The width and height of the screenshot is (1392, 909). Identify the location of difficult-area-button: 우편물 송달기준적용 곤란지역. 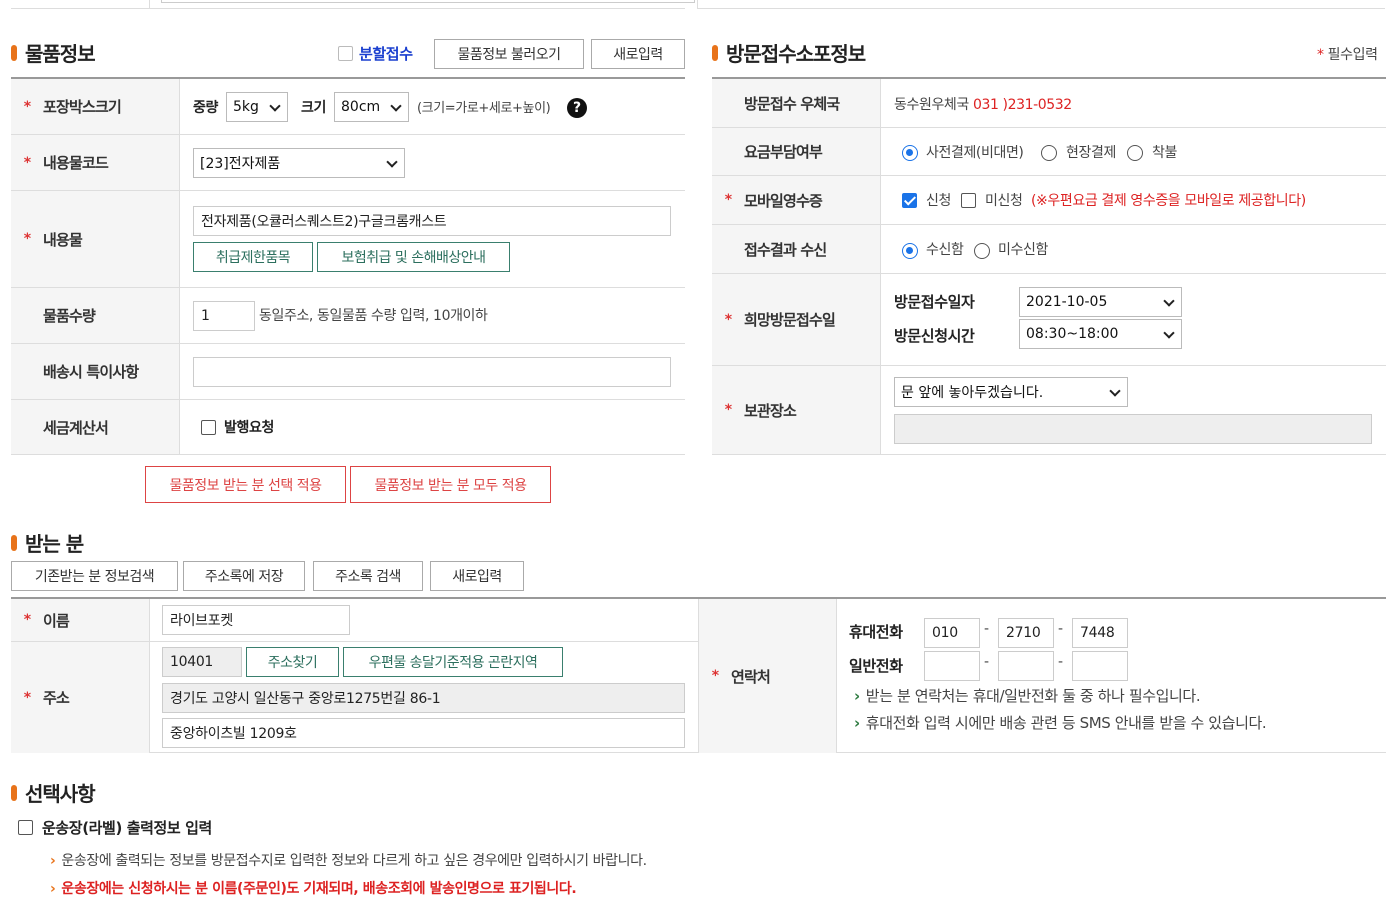
(453, 662).